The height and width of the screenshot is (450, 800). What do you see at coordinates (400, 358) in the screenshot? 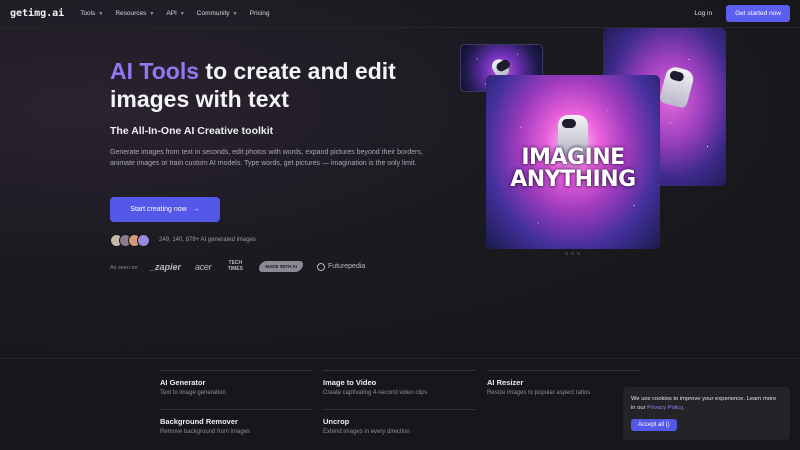
I see `section-divider` at bounding box center [400, 358].